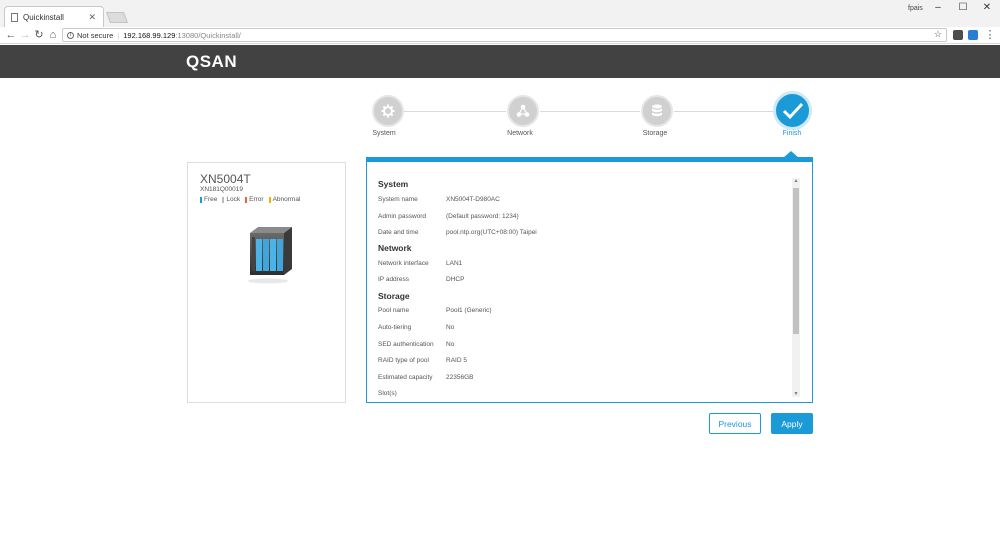 Image resolution: width=1000 pixels, height=552 pixels. I want to click on device-model: XN5004T, so click(225, 179).